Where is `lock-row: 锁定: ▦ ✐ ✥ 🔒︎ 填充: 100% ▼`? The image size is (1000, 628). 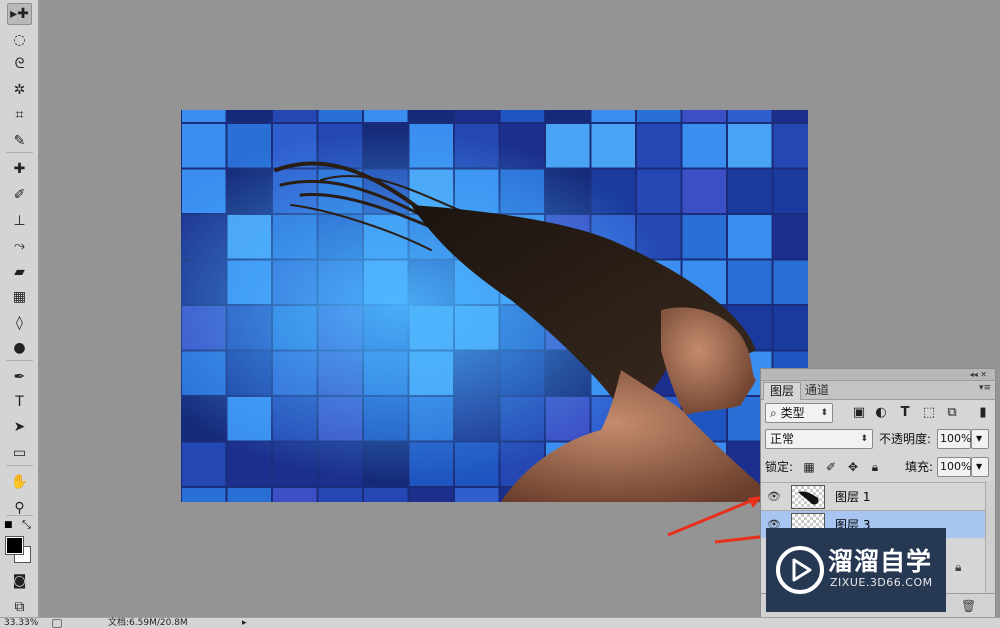 lock-row: 锁定: ▦ ✐ ✥ 🔒︎ 填充: 100% ▼ is located at coordinates (878, 468).